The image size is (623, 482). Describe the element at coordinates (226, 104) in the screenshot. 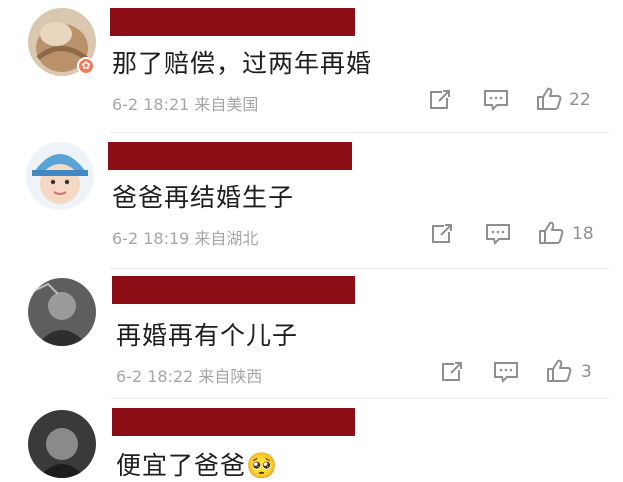

I see `comment-location: 来自美国` at that location.